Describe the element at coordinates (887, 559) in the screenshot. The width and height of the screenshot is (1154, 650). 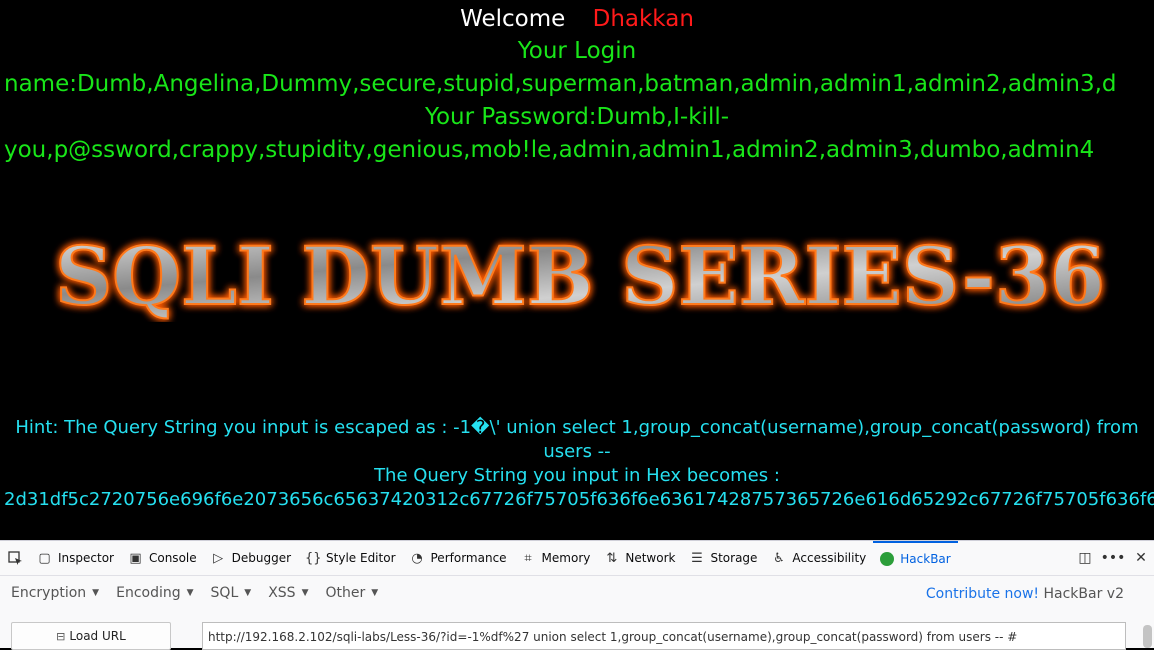
I see `hackbar-icon` at that location.